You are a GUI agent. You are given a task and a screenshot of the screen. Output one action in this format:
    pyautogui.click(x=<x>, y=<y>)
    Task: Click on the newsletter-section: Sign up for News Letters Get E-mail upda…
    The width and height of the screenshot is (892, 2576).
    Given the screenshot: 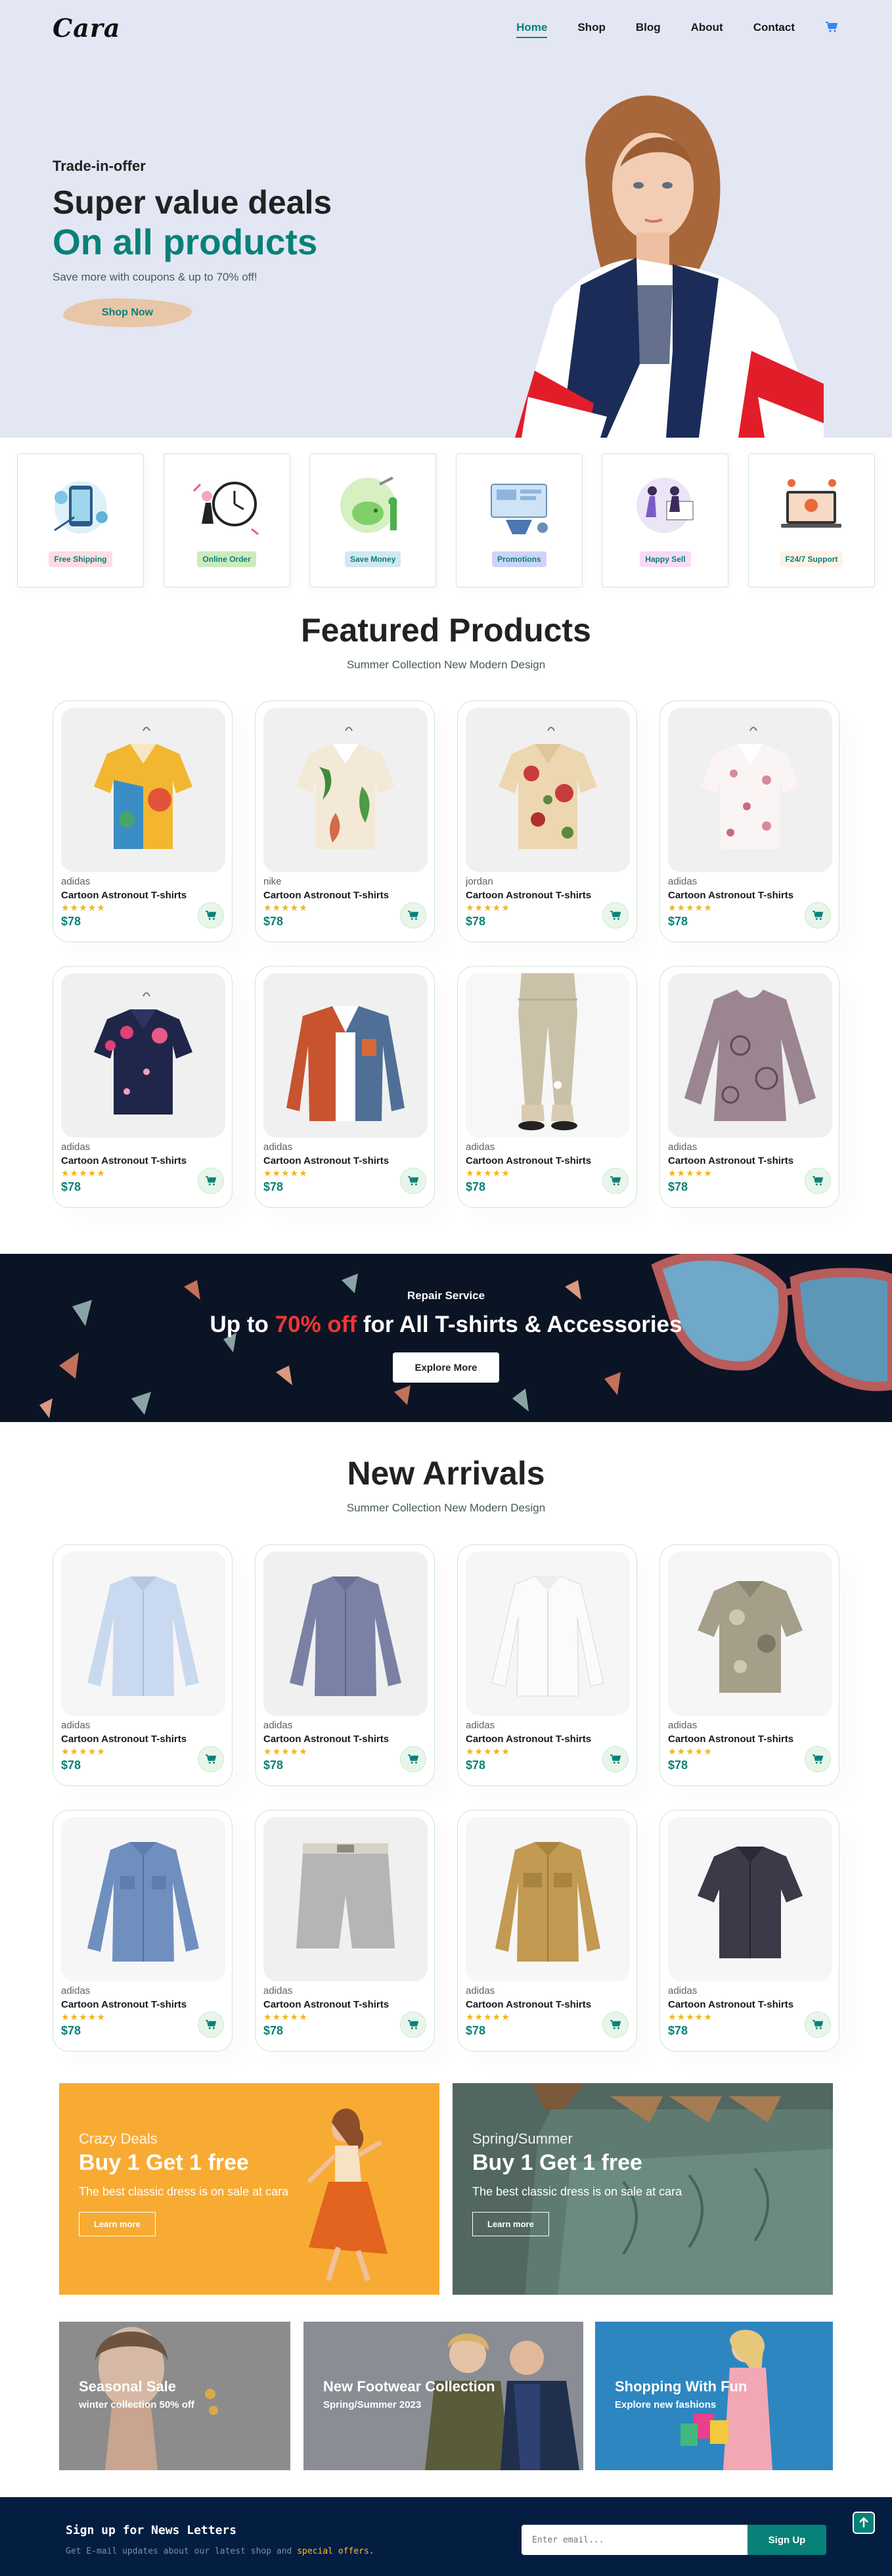 What is the action you would take?
    pyautogui.click(x=446, y=2537)
    